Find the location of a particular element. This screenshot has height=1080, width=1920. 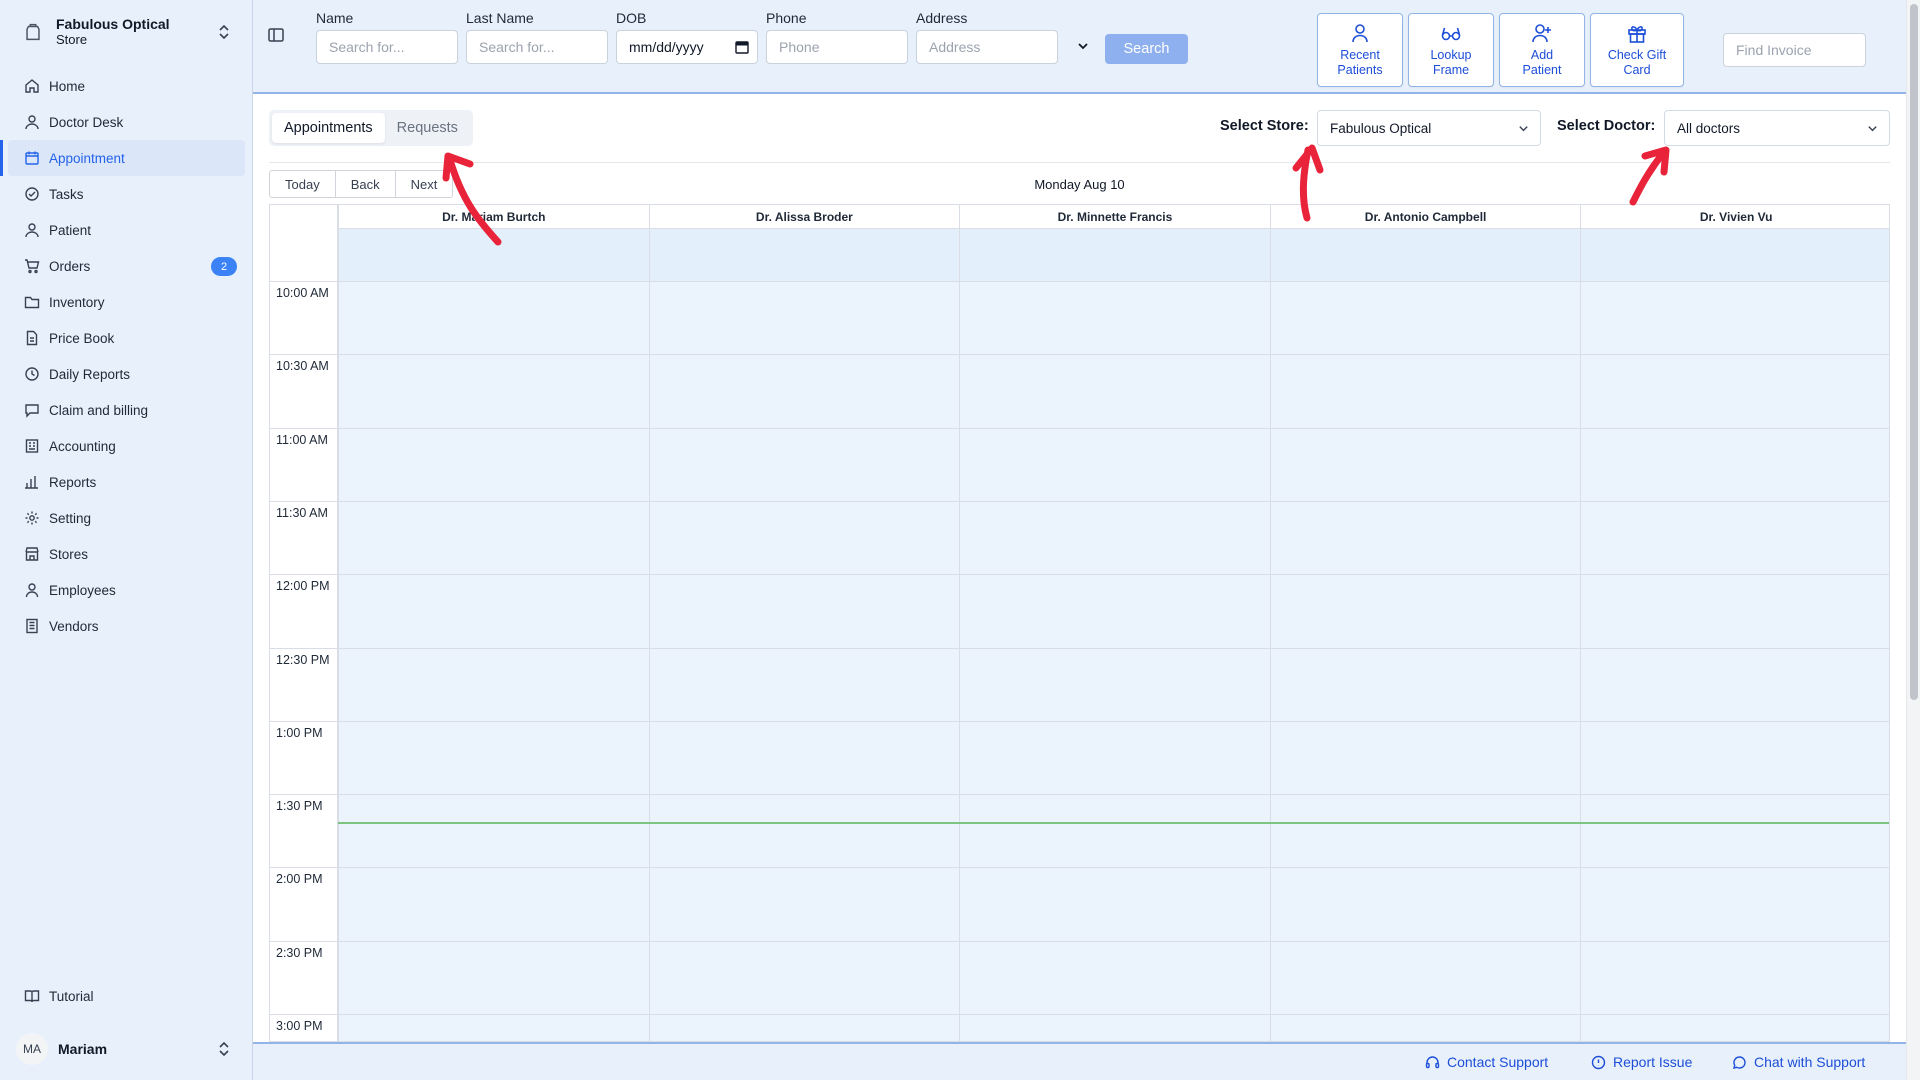

address-field: Address Address is located at coordinates (987, 37).